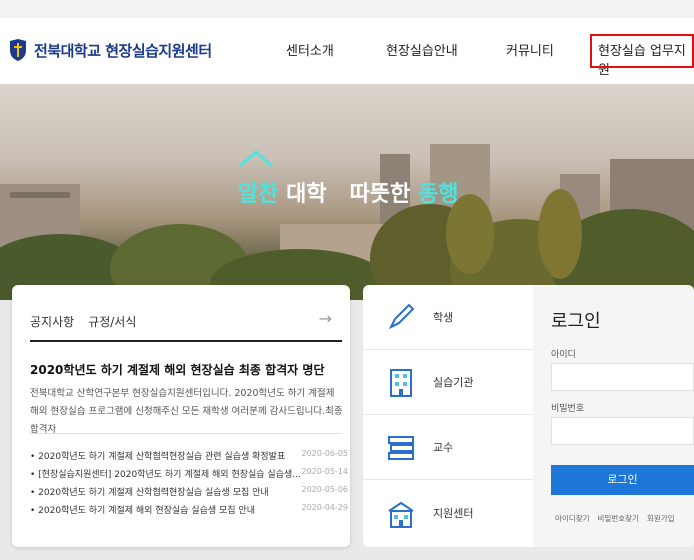 This screenshot has height=560, width=694. I want to click on slogan-part-b: 대학, so click(306, 194).